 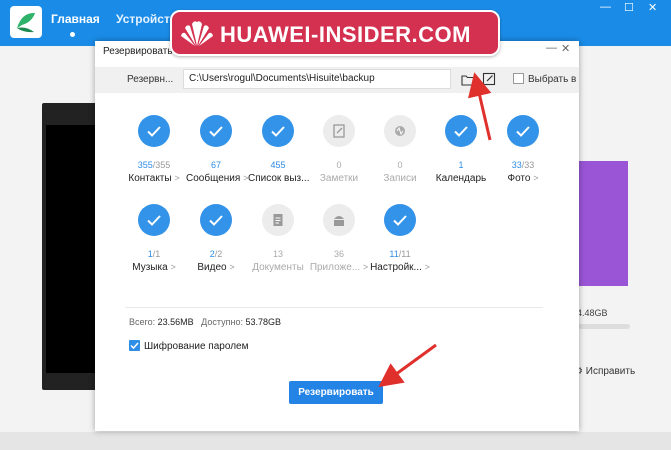 What do you see at coordinates (435, 230) in the screenshot?
I see `annotation-arrows` at bounding box center [435, 230].